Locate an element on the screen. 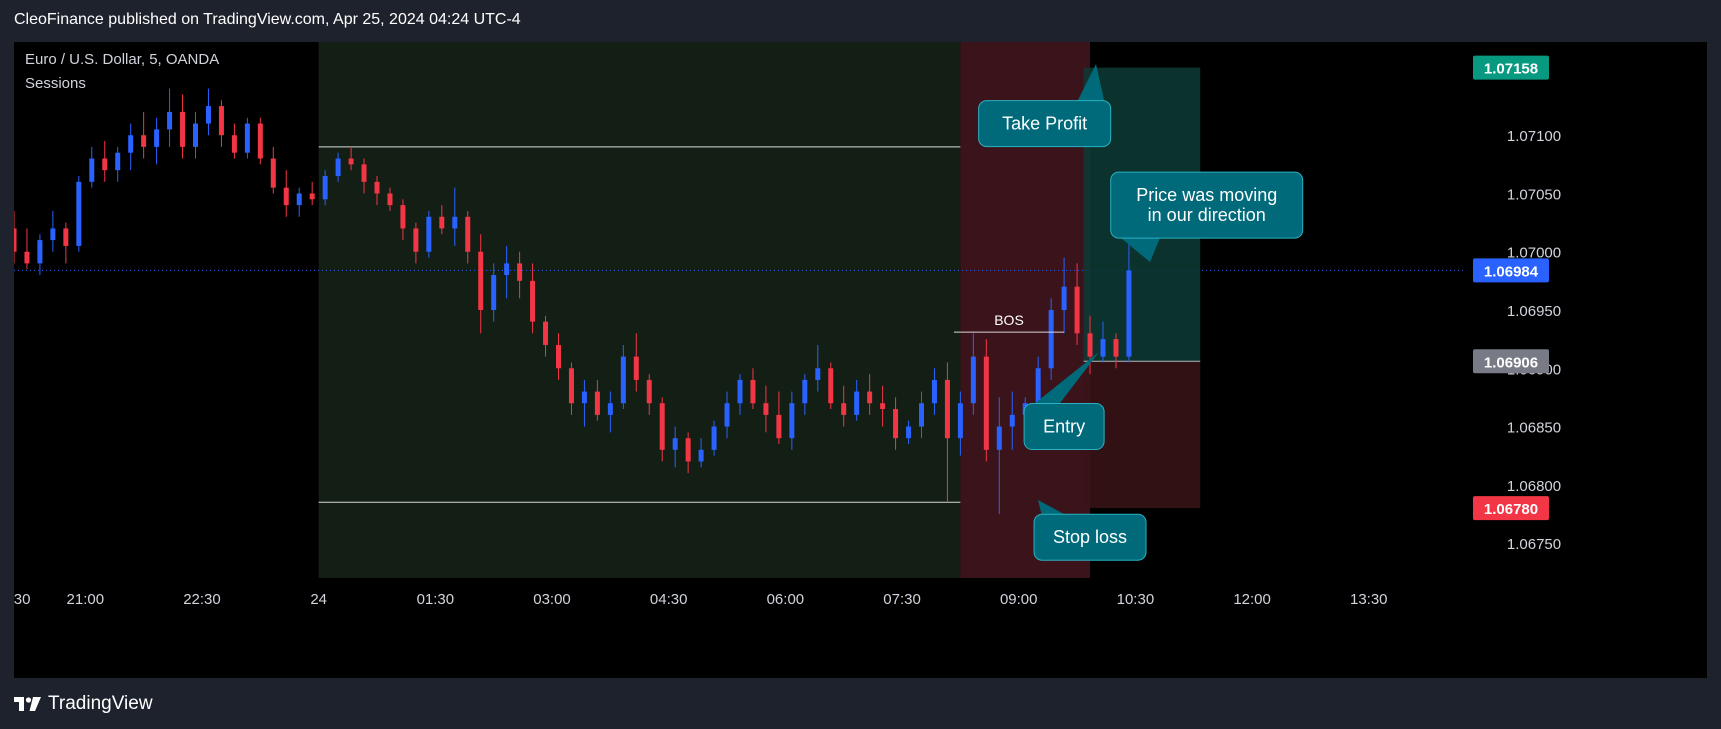  entry-price-badge: 1.06906 is located at coordinates (1511, 361).